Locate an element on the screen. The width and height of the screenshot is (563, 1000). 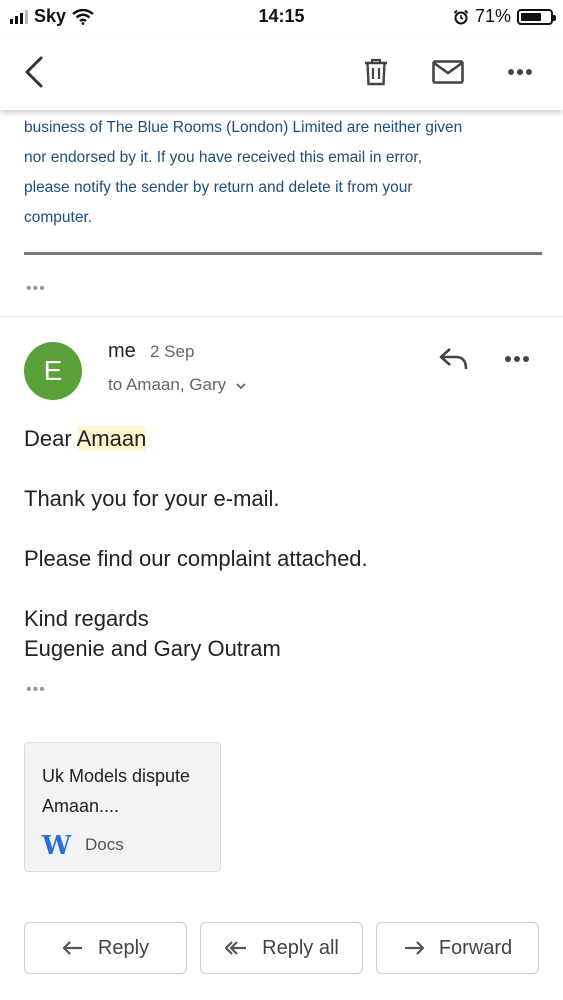
greeting: Dear Amaan is located at coordinates (85, 439).